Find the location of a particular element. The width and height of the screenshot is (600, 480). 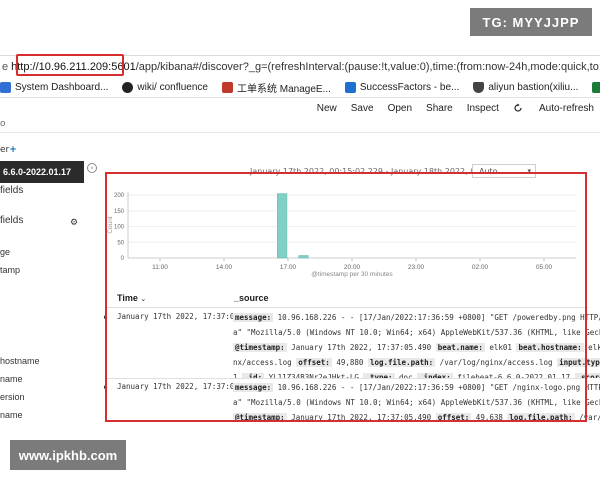

index-pattern-selector: 6.6.0-2022.01.17 is located at coordinates (42, 172).